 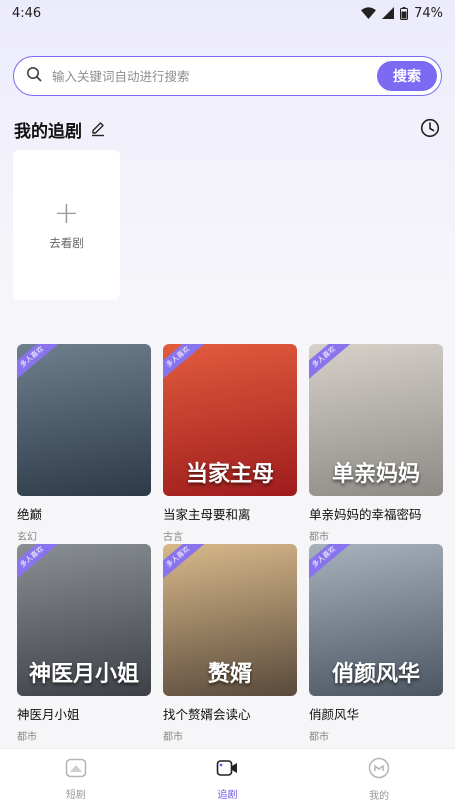 I want to click on battery-icon, so click(x=404, y=13).